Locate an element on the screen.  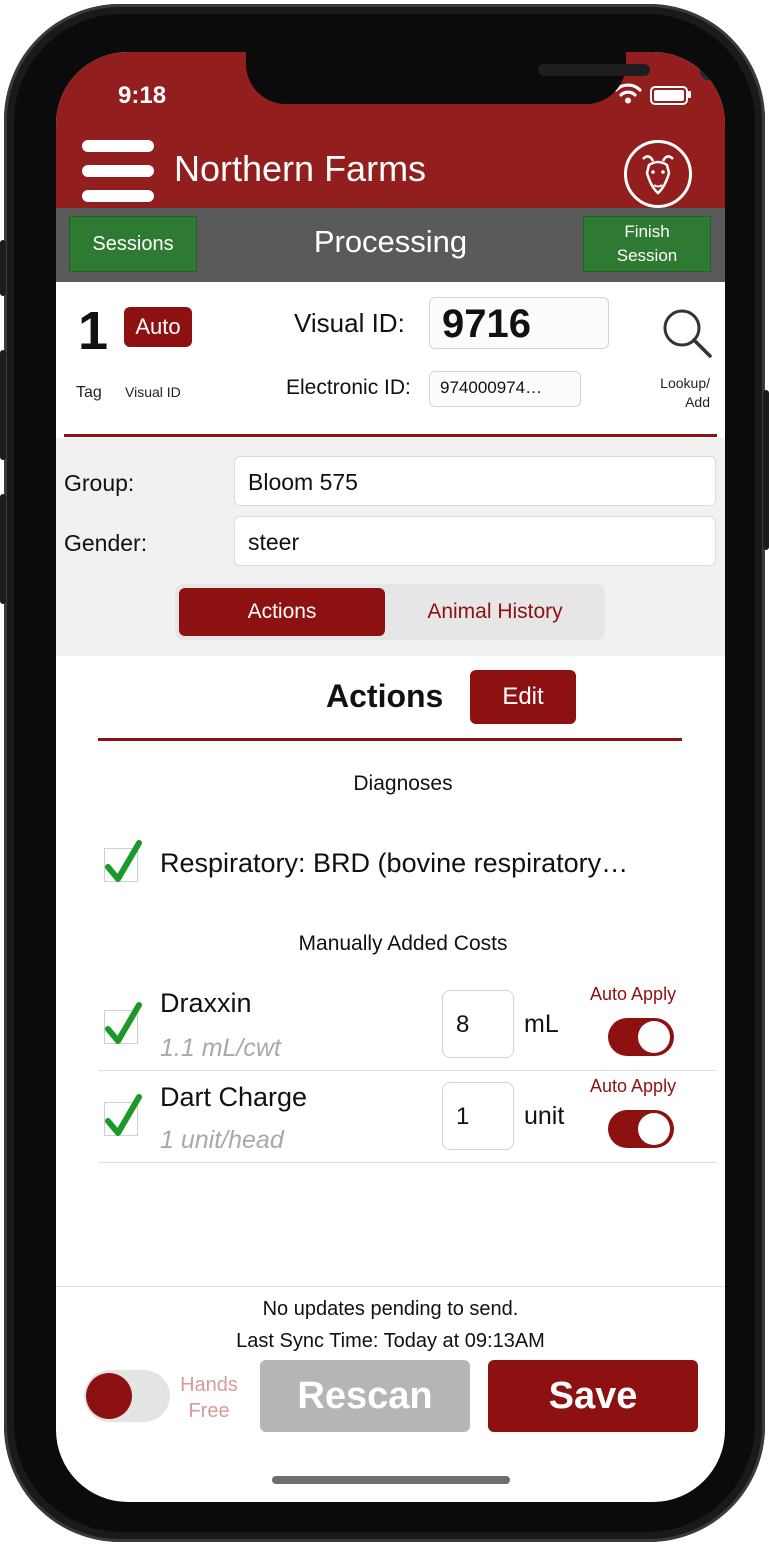
visual-id-value: 9716 is located at coordinates (486, 324).